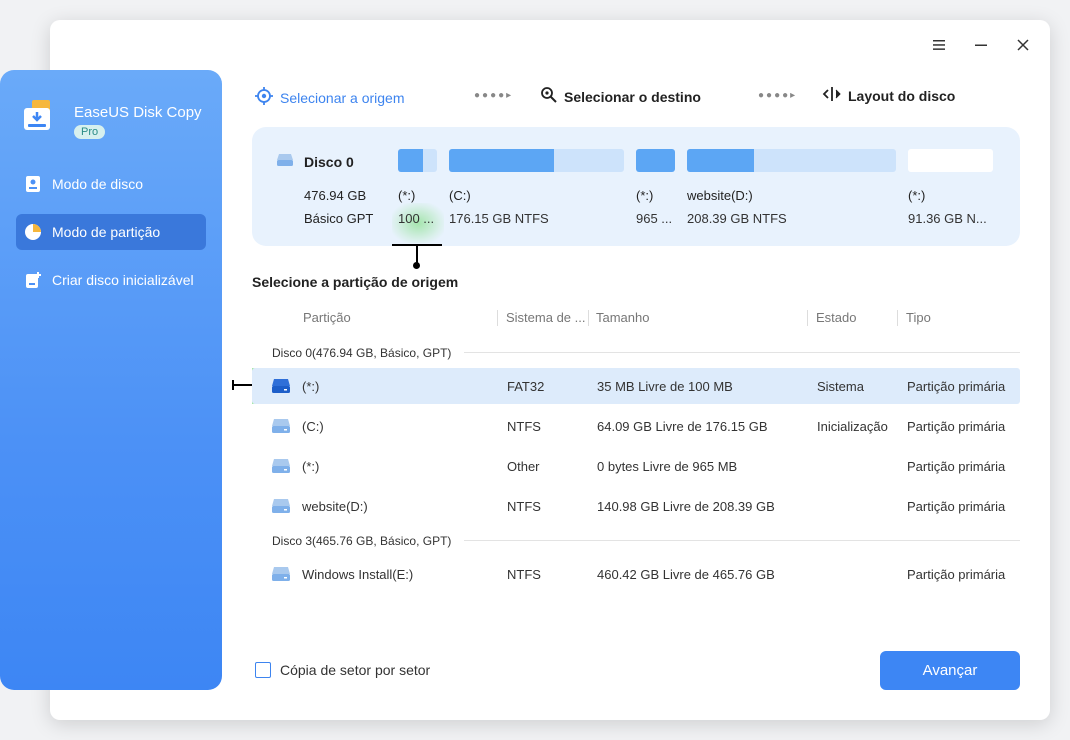 This screenshot has width=1070, height=740. Describe the element at coordinates (778, 95) in the screenshot. I see `step-arrow-icon: ●●●●▸` at that location.